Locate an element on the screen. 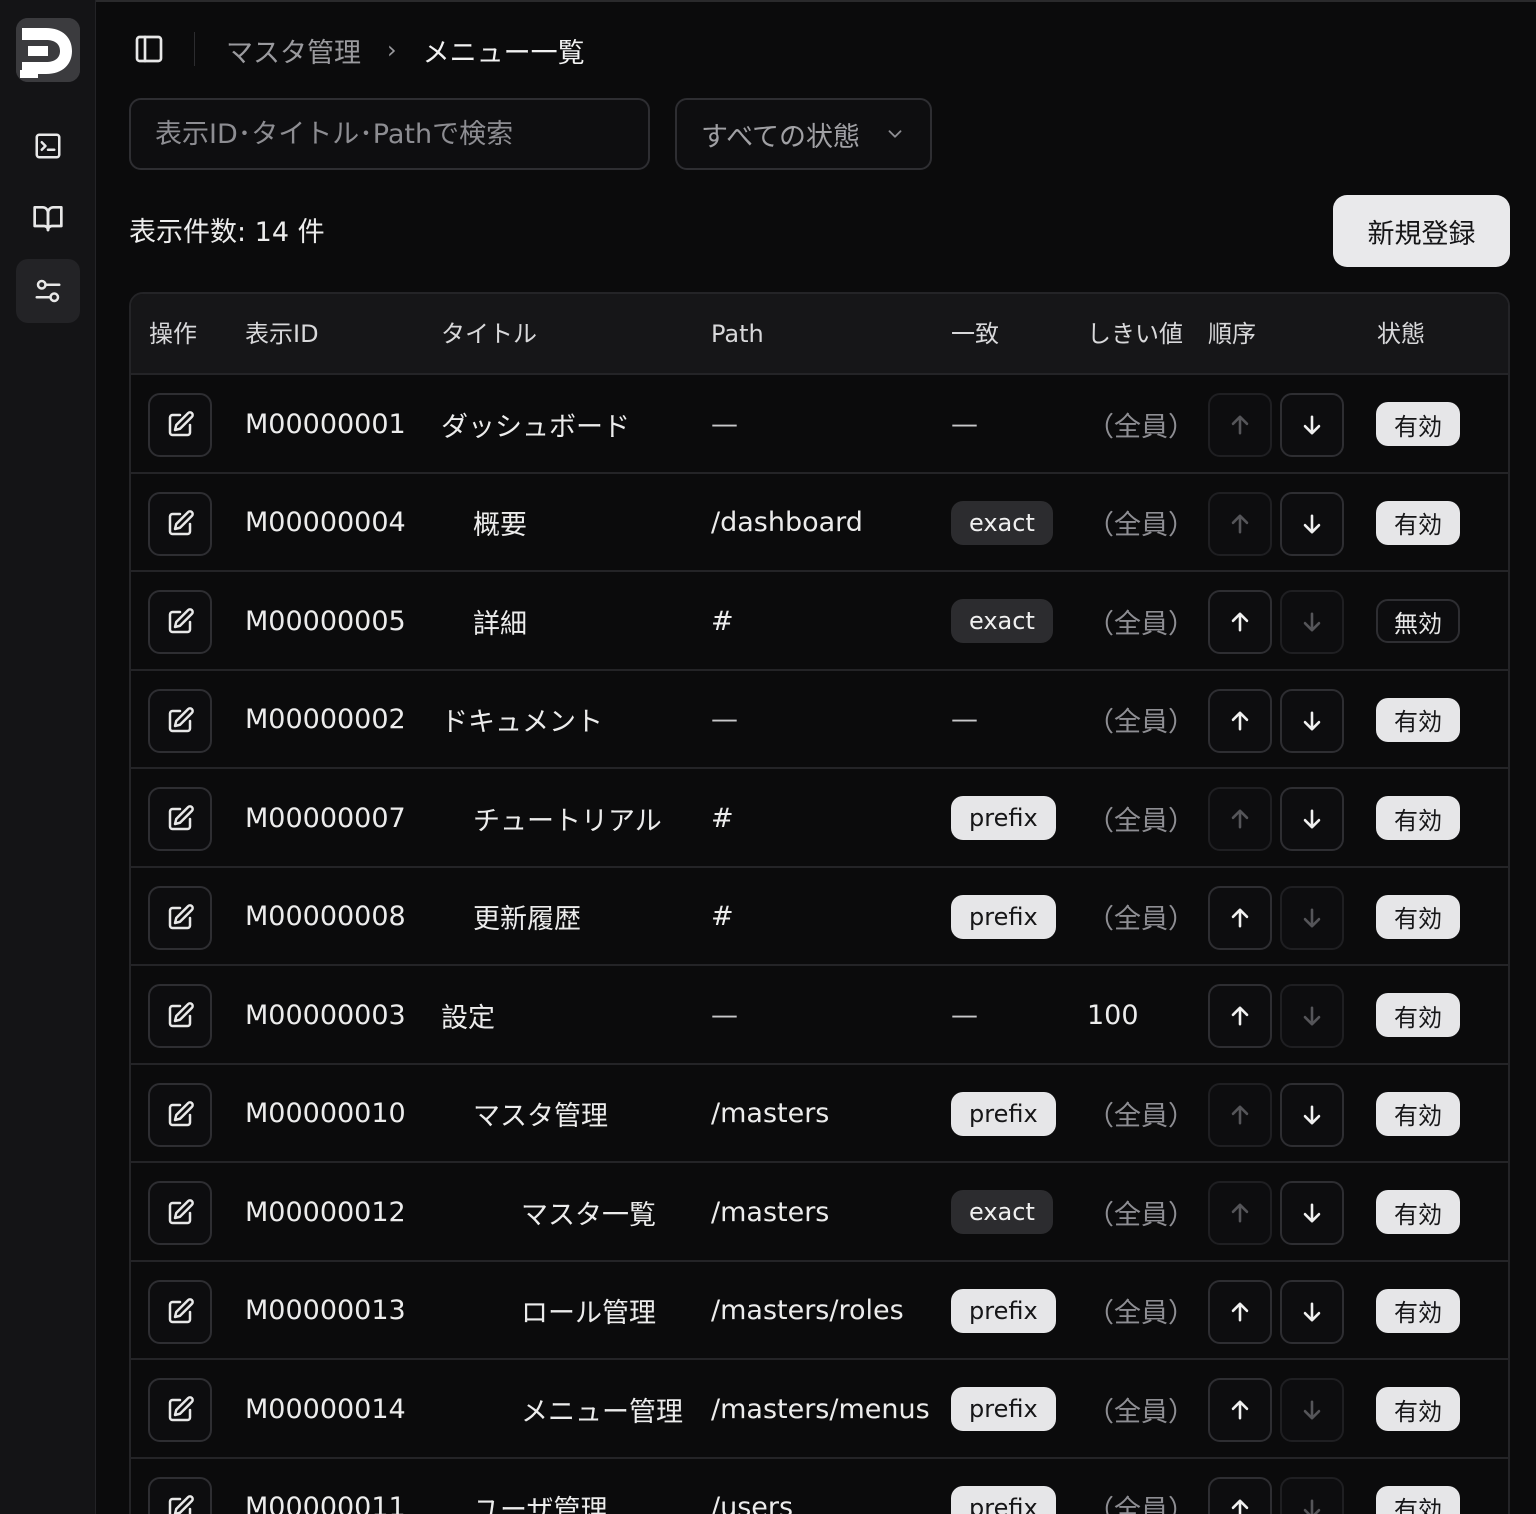 The height and width of the screenshot is (1514, 1536). menu-title: 更新履歴 is located at coordinates (527, 919).